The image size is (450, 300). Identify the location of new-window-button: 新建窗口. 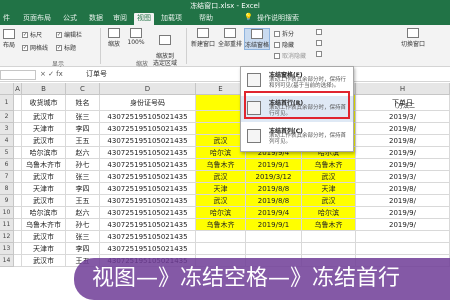
(203, 38).